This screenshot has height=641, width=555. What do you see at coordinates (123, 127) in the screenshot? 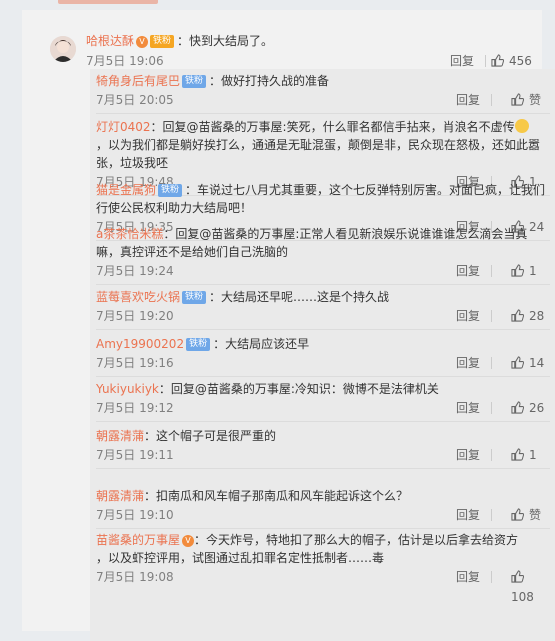
I see `reply-author: 灯灯0402` at bounding box center [123, 127].